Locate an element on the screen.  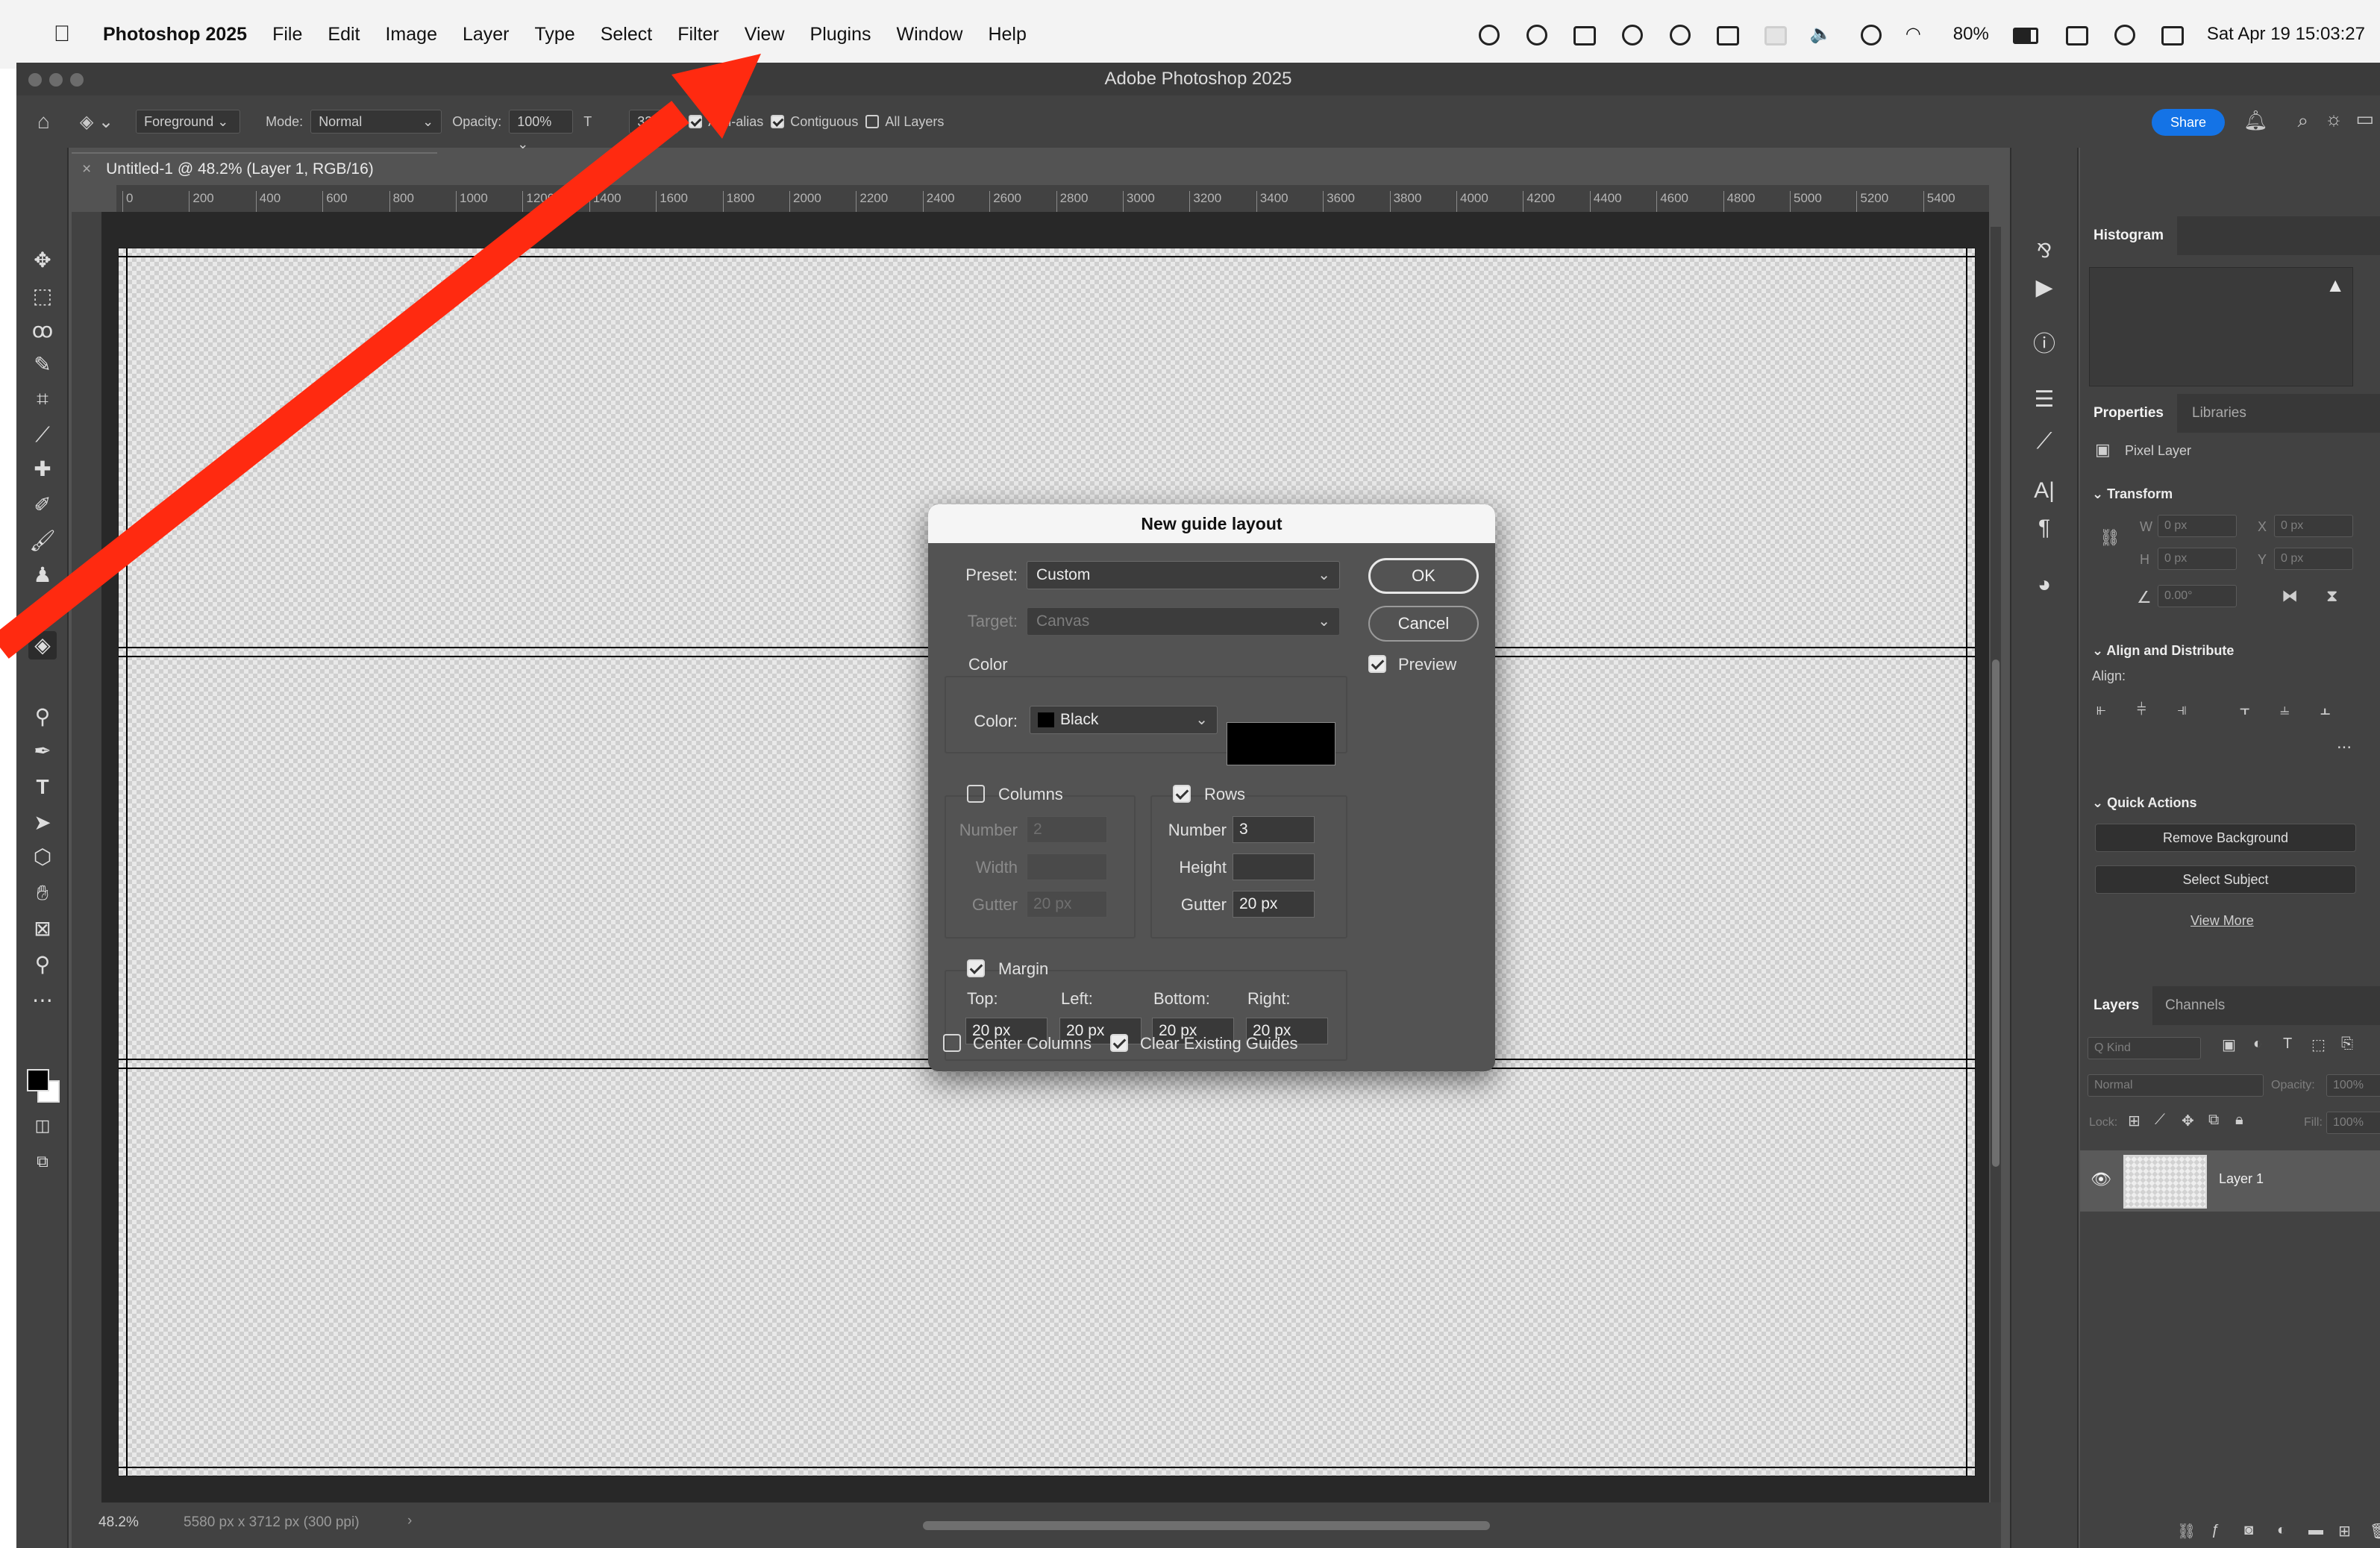
color-select: Black ⌄ is located at coordinates (1124, 720).